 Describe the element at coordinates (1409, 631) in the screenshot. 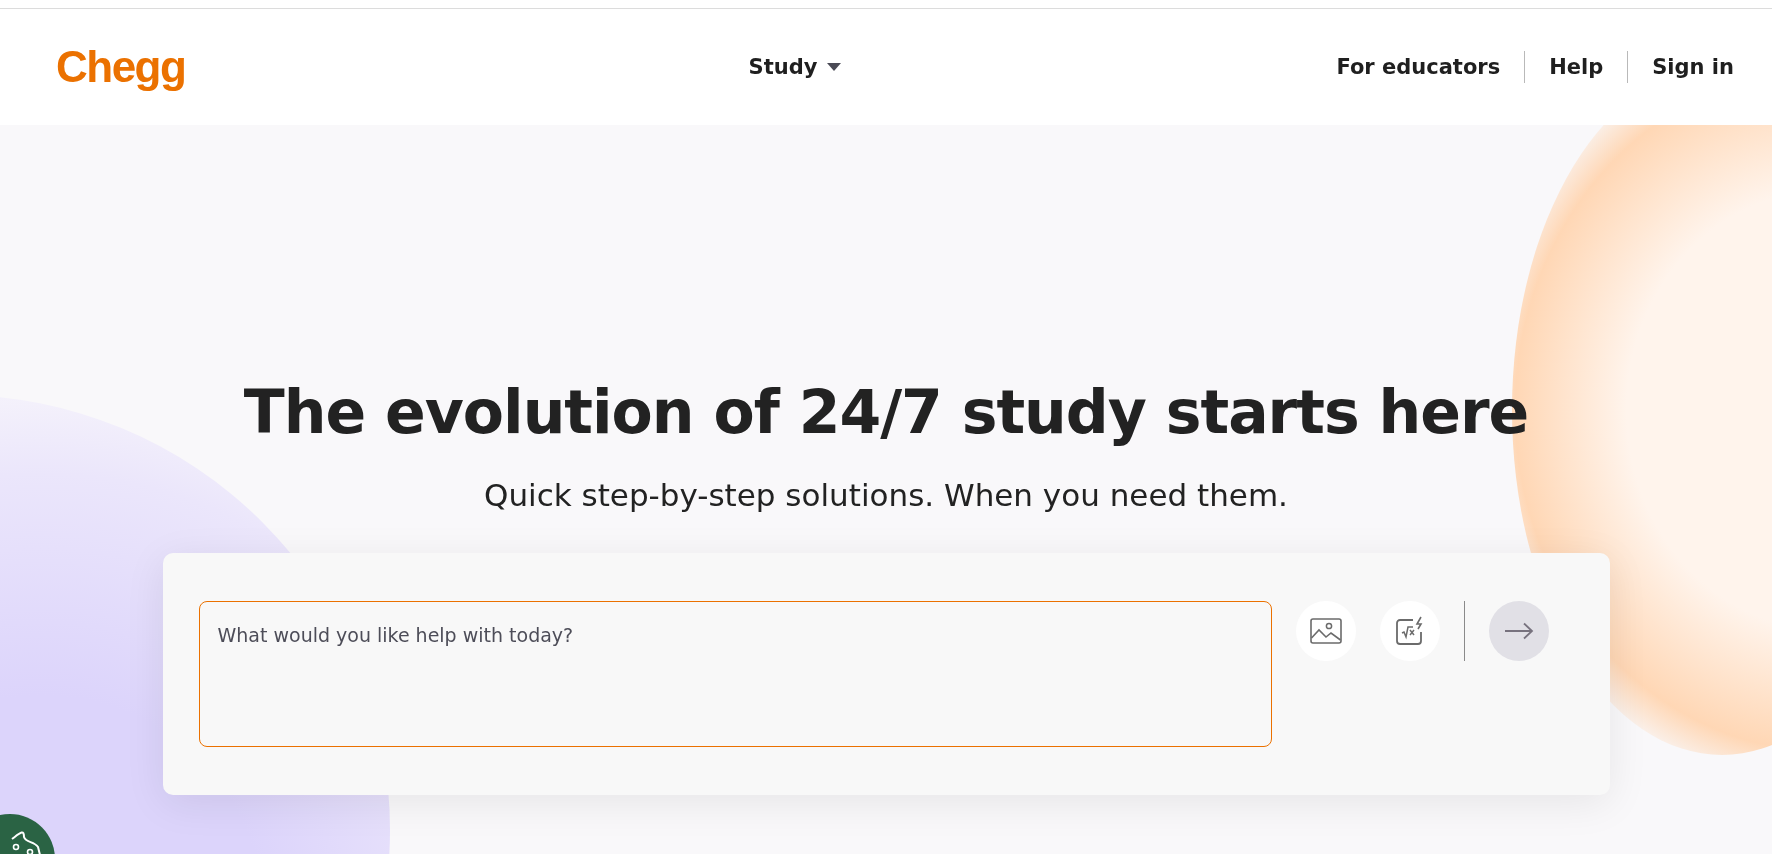

I see `square-root-icon` at that location.